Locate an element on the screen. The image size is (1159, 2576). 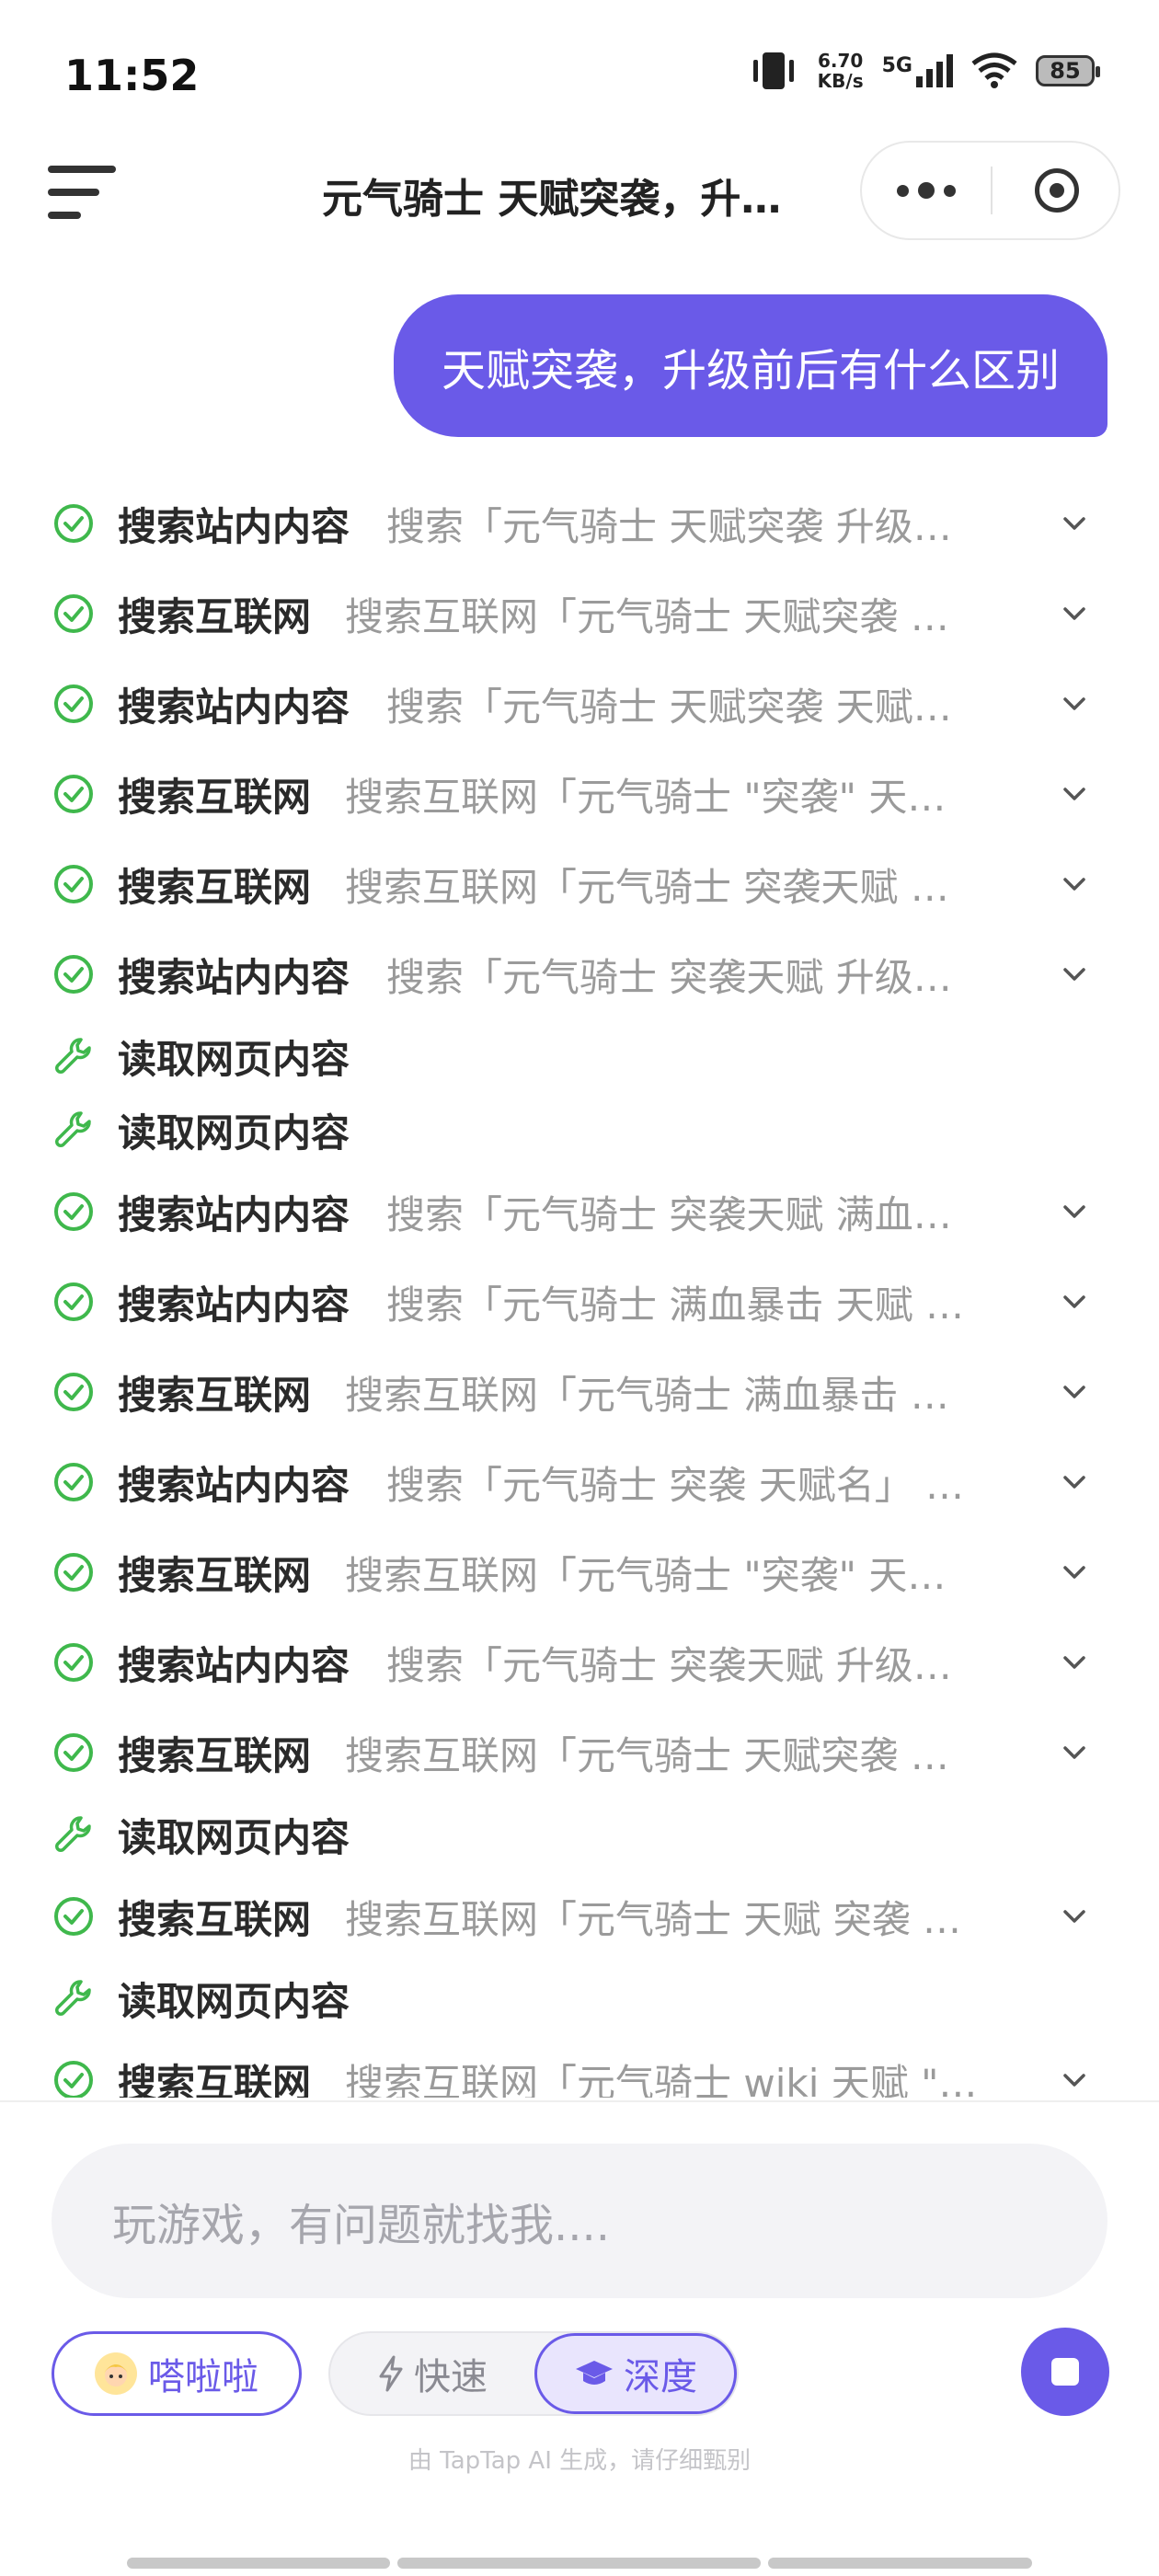
agent-avatar-icon is located at coordinates (116, 2375).